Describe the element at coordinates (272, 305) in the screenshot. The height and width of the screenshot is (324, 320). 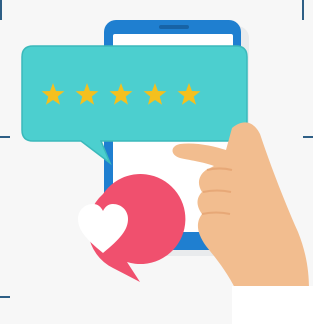
I see `sleeve` at that location.